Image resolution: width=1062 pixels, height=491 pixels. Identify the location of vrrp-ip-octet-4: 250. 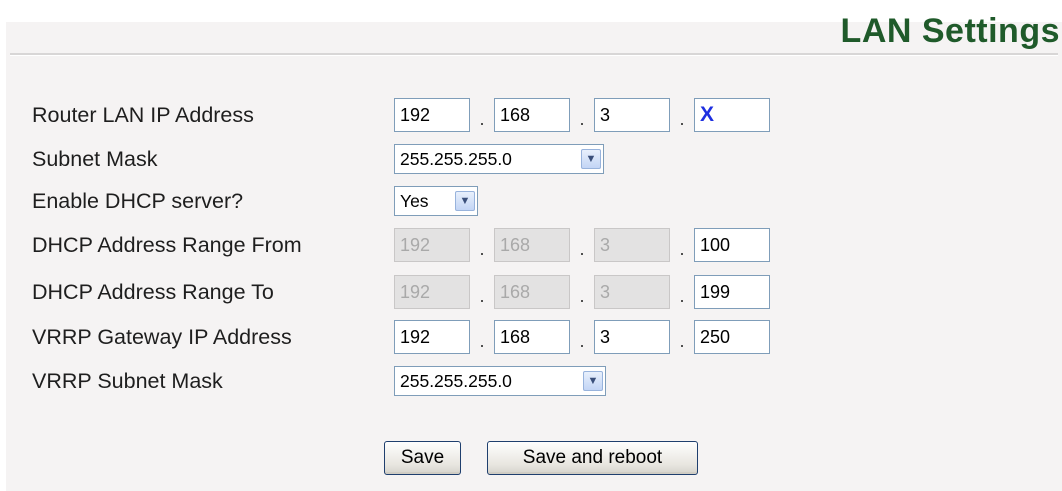
(732, 337).